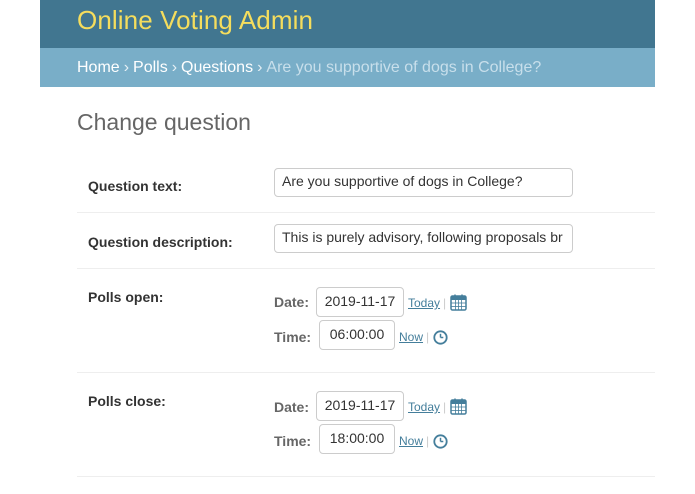 The height and width of the screenshot is (494, 695). I want to click on header-bar: Online Voting Admin, so click(347, 24).